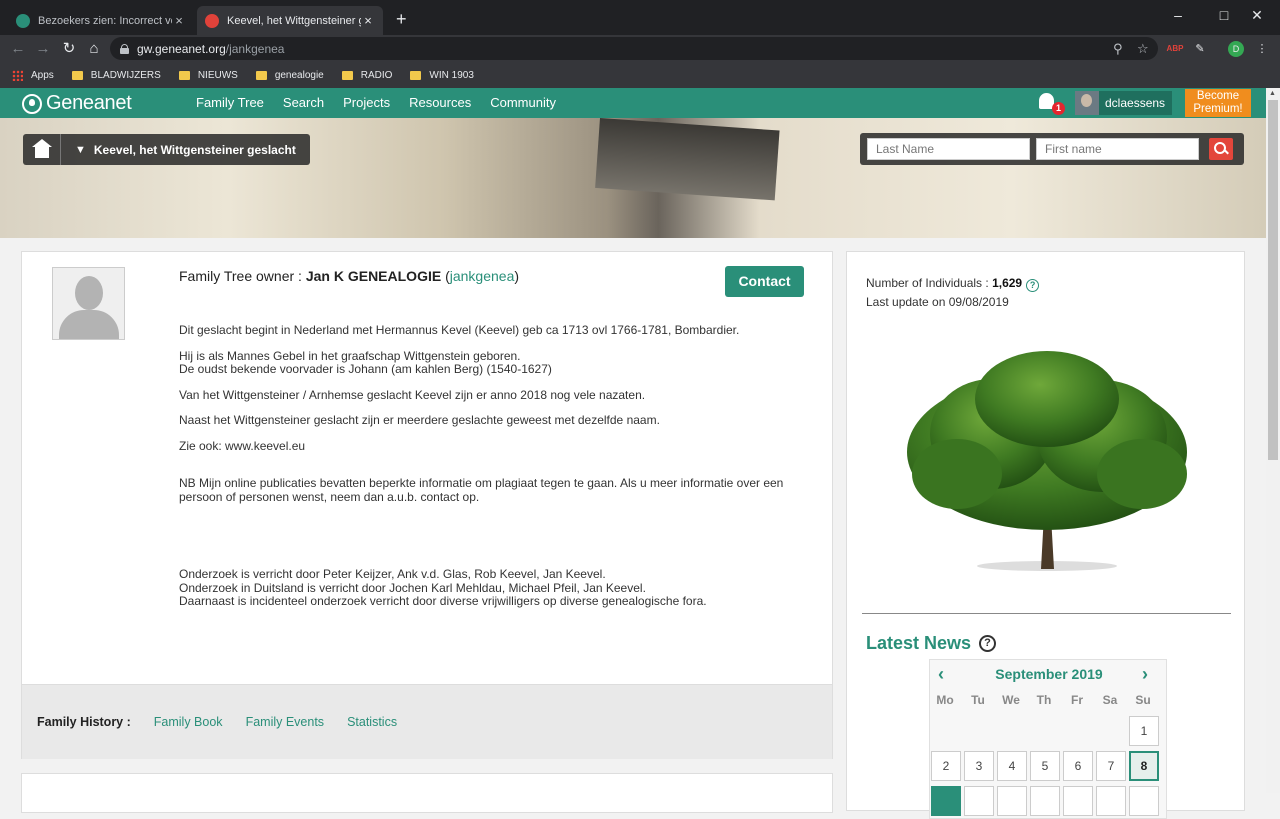 This screenshot has height=819, width=1280. What do you see at coordinates (1087, 103) in the screenshot?
I see `user-avatar` at bounding box center [1087, 103].